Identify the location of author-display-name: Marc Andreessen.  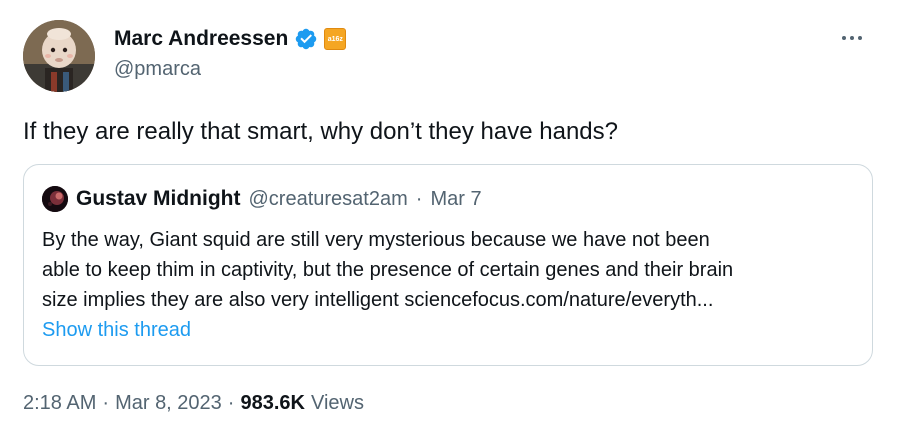
(201, 39).